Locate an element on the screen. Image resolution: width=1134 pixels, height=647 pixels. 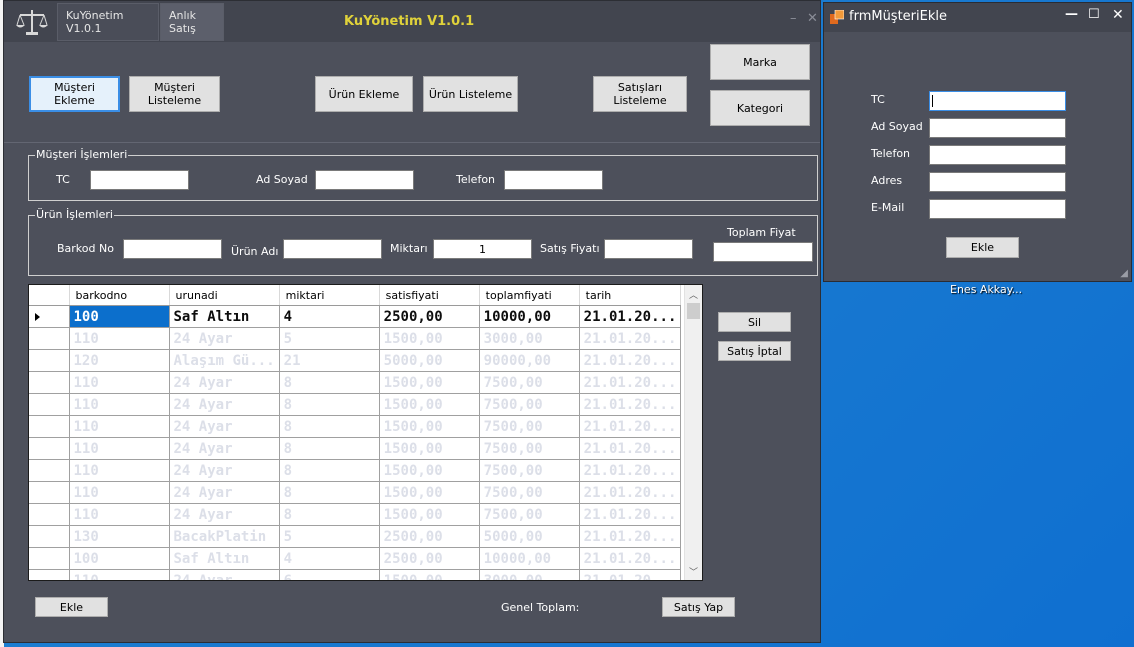
table-cell: 130 is located at coordinates (119, 536).